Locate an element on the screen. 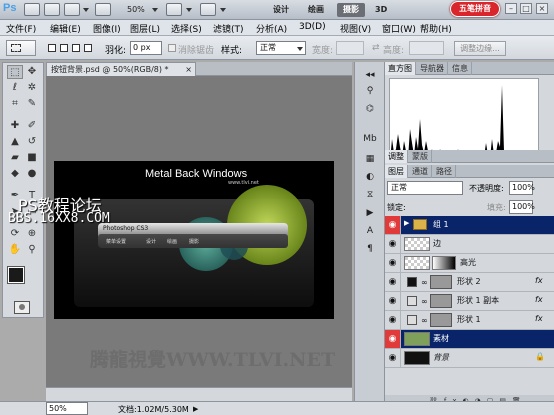 The image size is (554, 415). launch-bridge-icon is located at coordinates (32, 9).